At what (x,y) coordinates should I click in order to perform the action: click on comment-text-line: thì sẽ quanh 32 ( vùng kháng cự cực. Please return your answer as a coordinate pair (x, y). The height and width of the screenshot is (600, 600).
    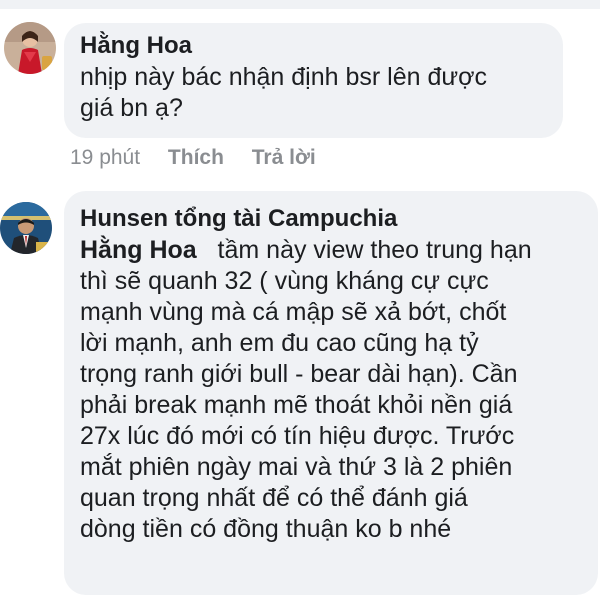
    Looking at the image, I should click on (284, 281).